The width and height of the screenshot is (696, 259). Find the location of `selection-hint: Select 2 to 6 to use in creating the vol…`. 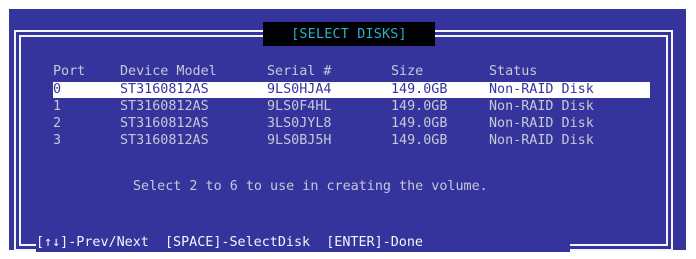

selection-hint: Select 2 to 6 to use in creating the vol… is located at coordinates (310, 186).